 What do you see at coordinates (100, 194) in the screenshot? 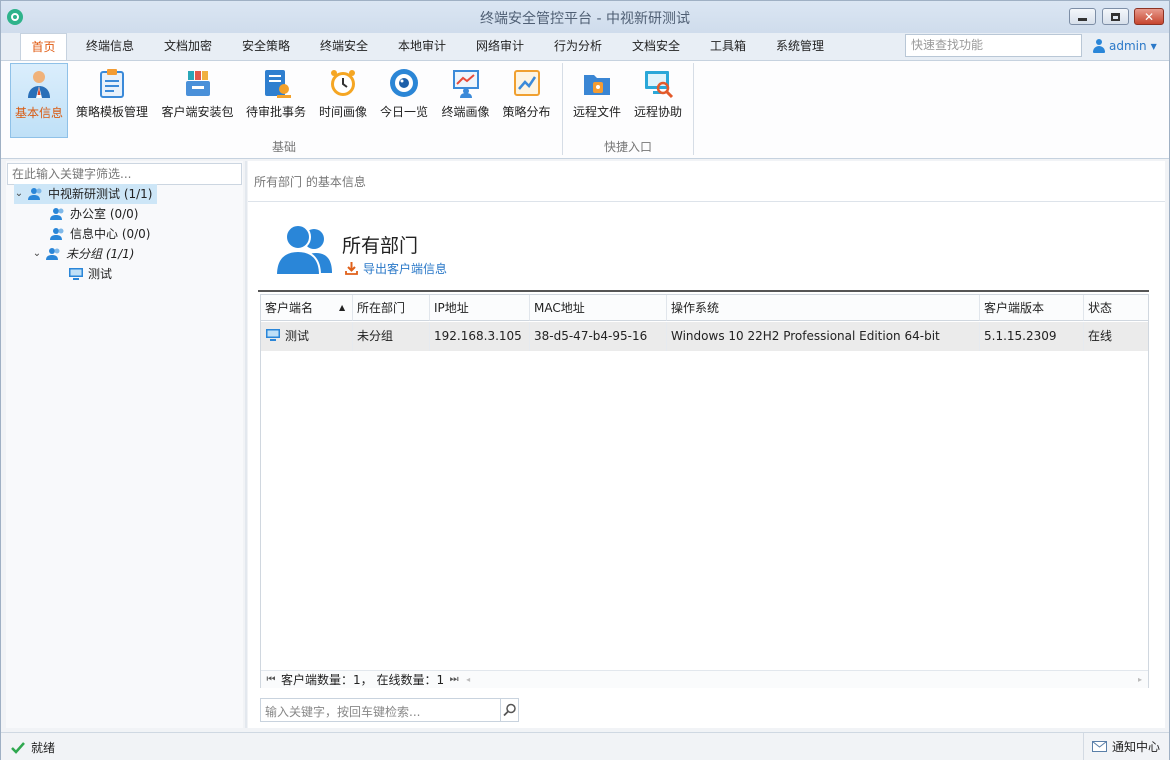
I see `tree-node-label: 中视新研测试 (1/1)` at bounding box center [100, 194].